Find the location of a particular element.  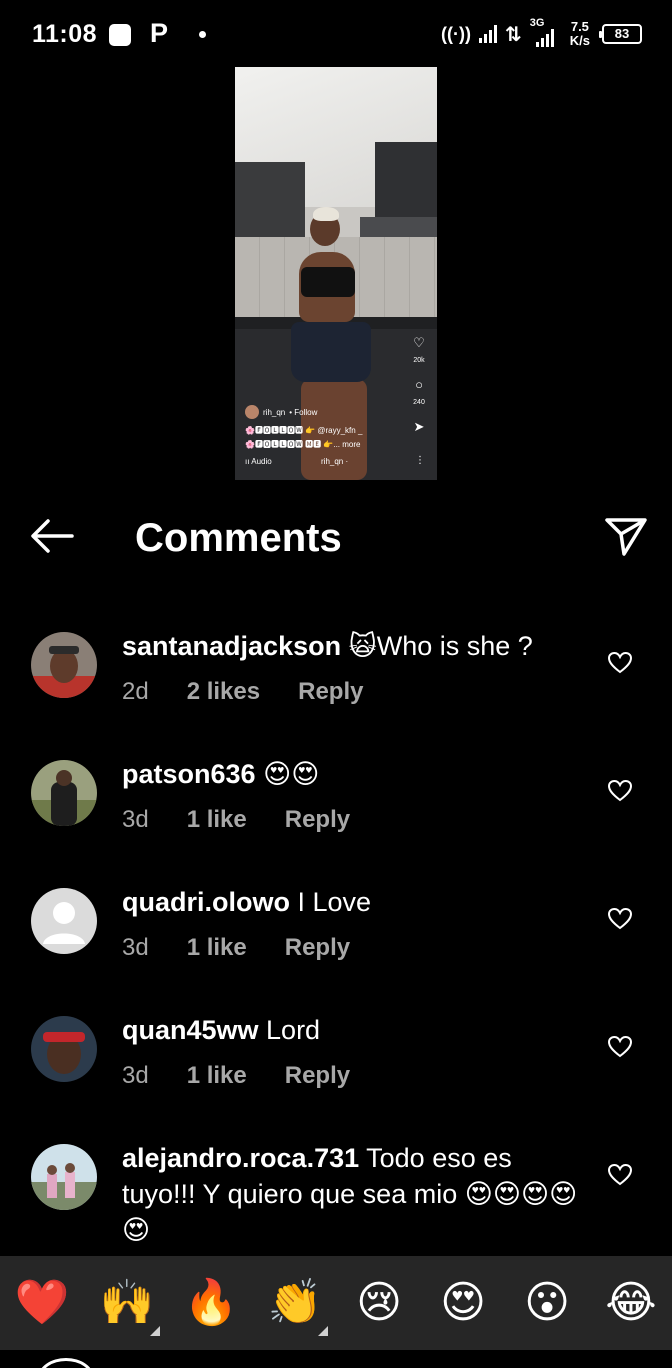

comment-bubble-icon: ○ is located at coordinates (419, 384).